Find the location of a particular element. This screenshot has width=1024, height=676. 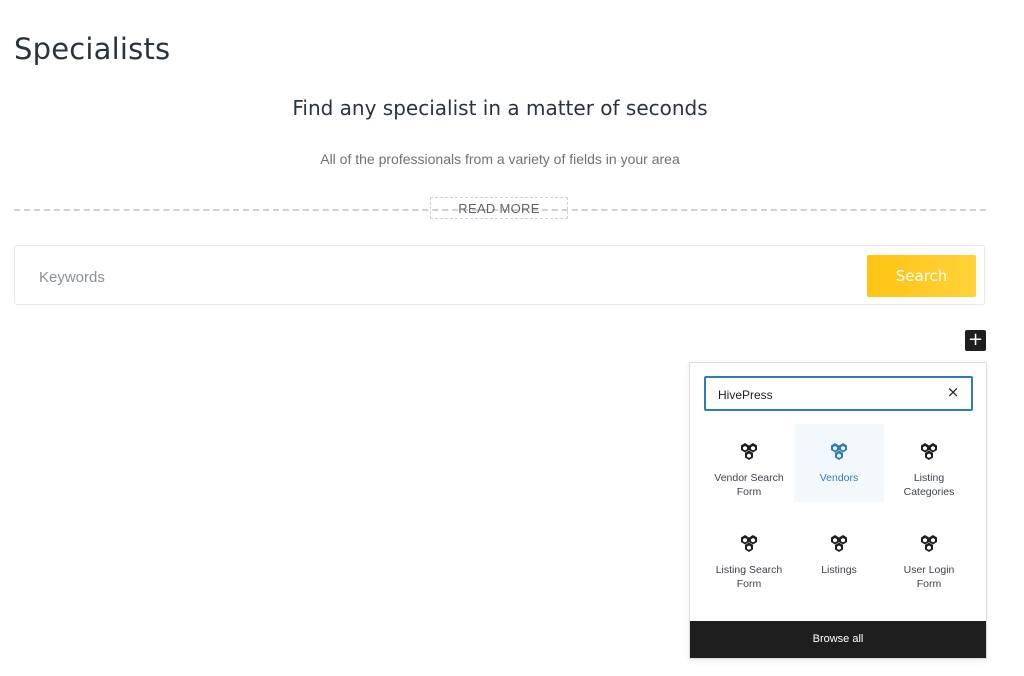

block-search-field: × is located at coordinates (838, 393).